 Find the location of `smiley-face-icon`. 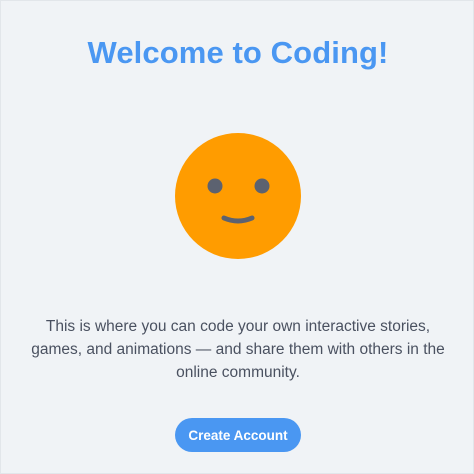

smiley-face-icon is located at coordinates (238, 196).